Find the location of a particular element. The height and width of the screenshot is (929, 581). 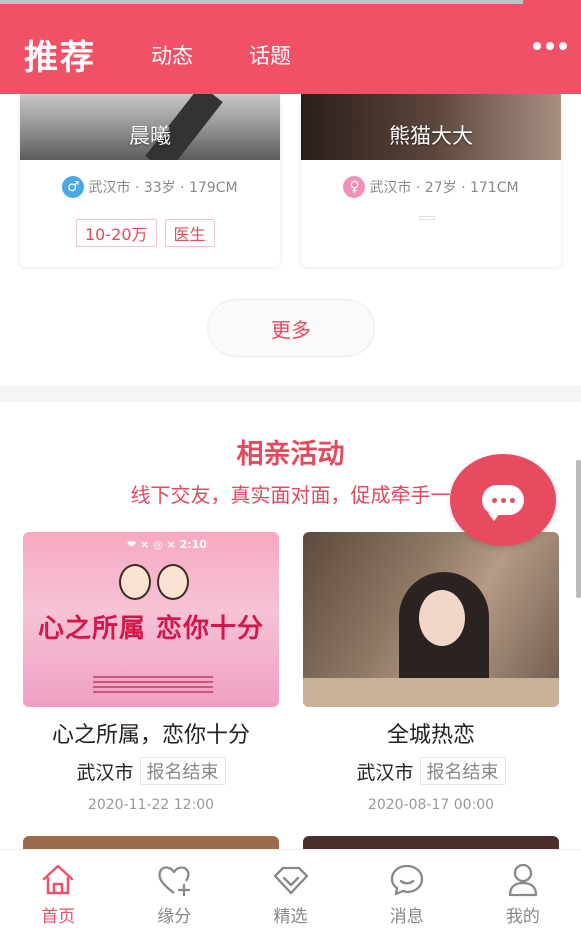

male-icon: ♂ is located at coordinates (73, 187).